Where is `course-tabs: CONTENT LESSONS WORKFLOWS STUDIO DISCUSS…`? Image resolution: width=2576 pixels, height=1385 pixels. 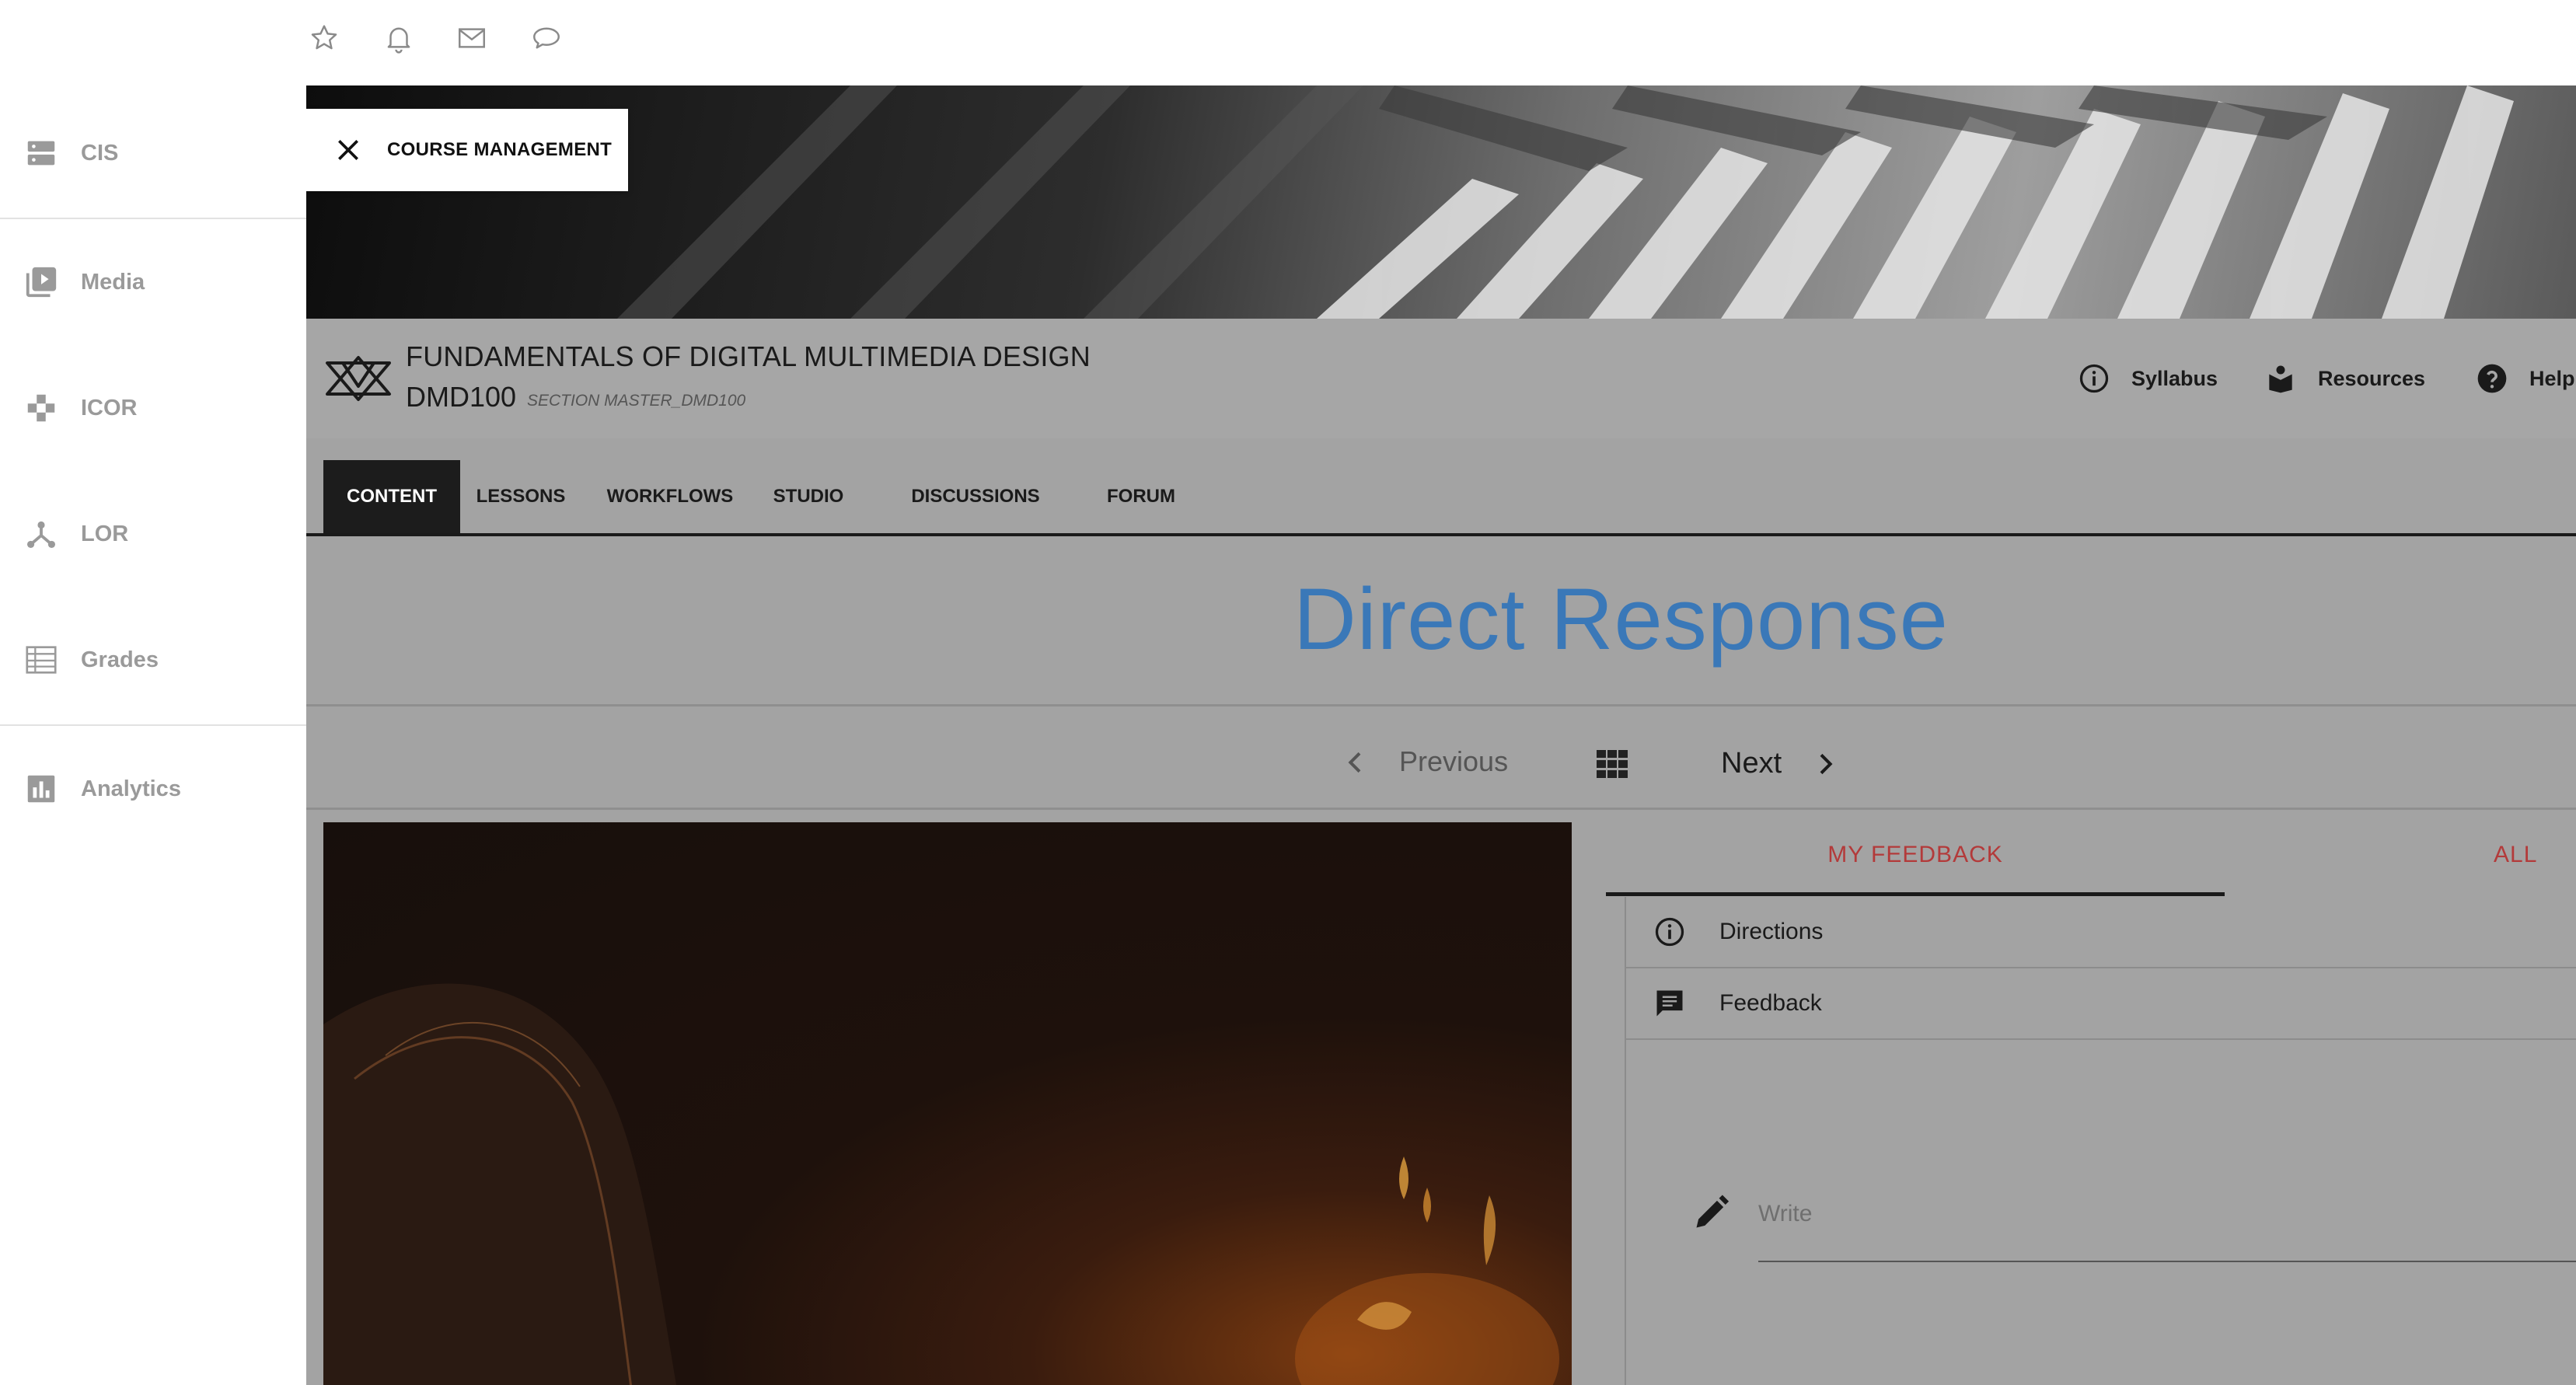 course-tabs: CONTENT LESSONS WORKFLOWS STUDIO DISCUSS… is located at coordinates (1441, 487).